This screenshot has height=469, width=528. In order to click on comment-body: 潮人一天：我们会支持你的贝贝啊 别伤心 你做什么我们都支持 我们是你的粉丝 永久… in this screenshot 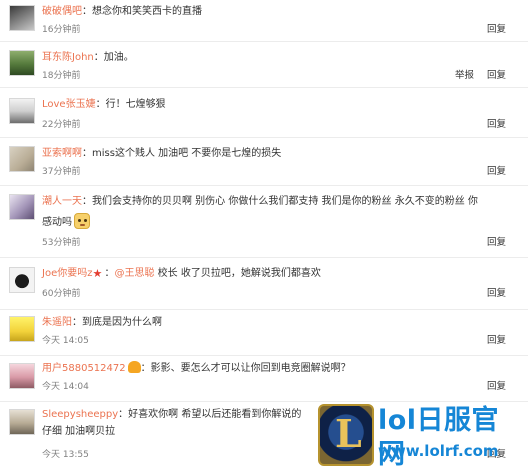, I will do `click(260, 201)`.